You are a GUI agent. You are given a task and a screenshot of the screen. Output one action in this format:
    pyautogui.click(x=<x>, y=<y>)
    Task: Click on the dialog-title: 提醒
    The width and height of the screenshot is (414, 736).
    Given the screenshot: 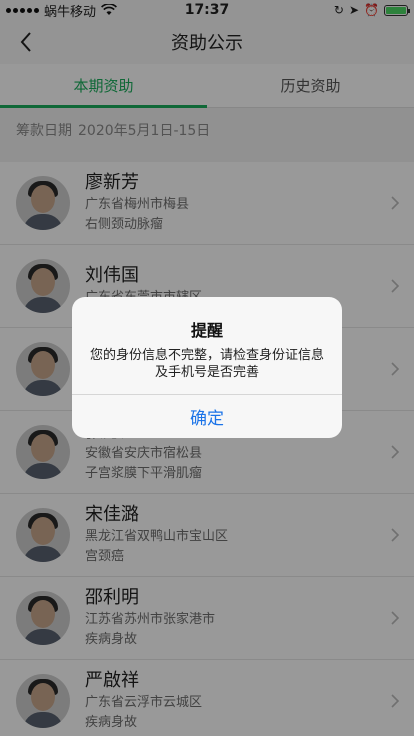 What is the action you would take?
    pyautogui.click(x=206, y=330)
    